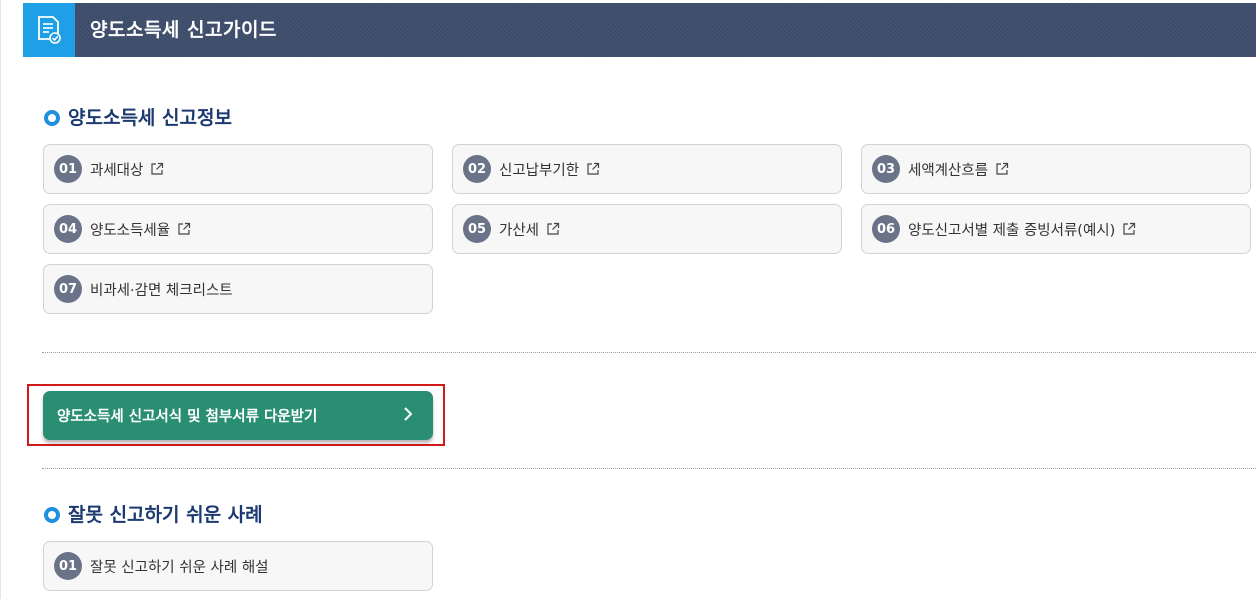  What do you see at coordinates (539, 170) in the screenshot?
I see `item-label: 신고납부기한` at bounding box center [539, 170].